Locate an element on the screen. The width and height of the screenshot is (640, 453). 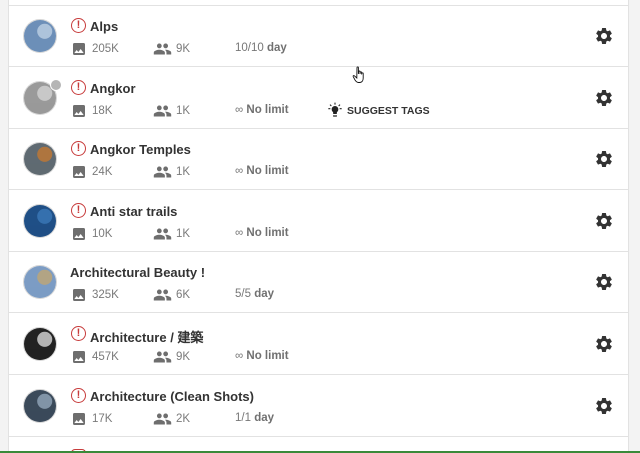
photo-count: 10K is located at coordinates (101, 233).